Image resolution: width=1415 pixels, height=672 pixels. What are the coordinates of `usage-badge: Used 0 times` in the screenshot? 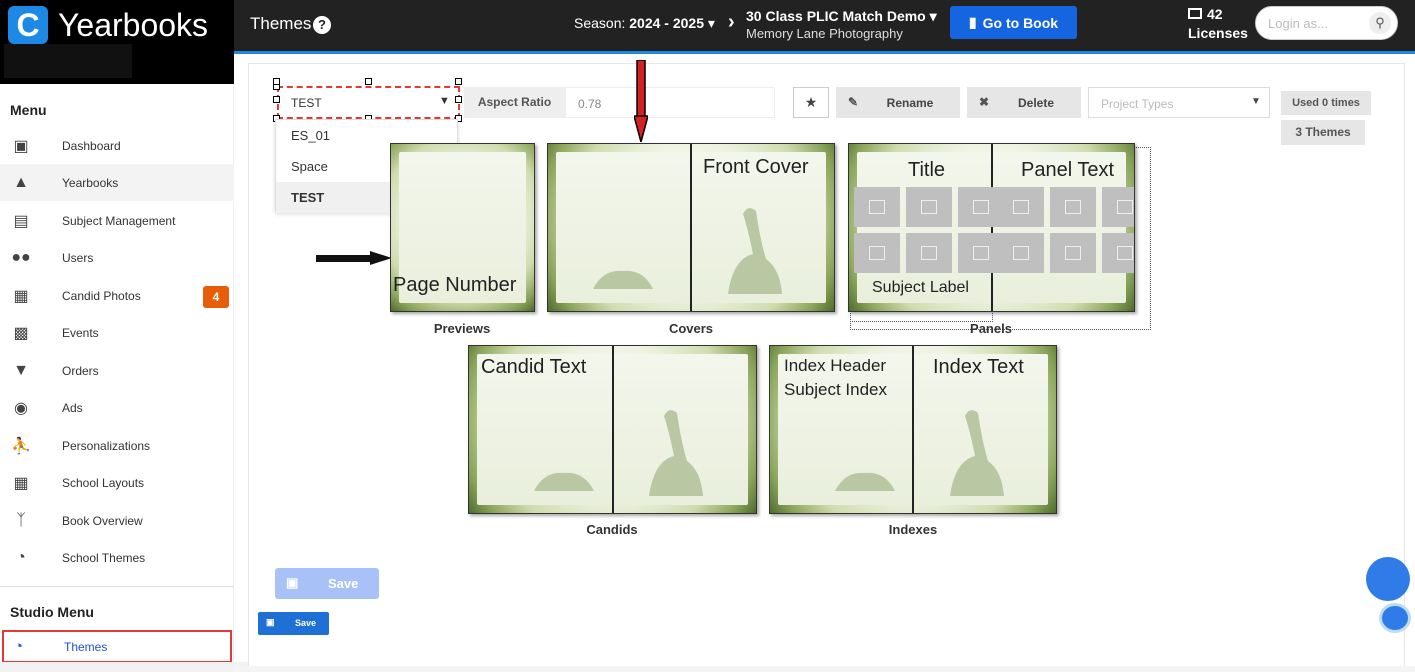 It's located at (1326, 103).